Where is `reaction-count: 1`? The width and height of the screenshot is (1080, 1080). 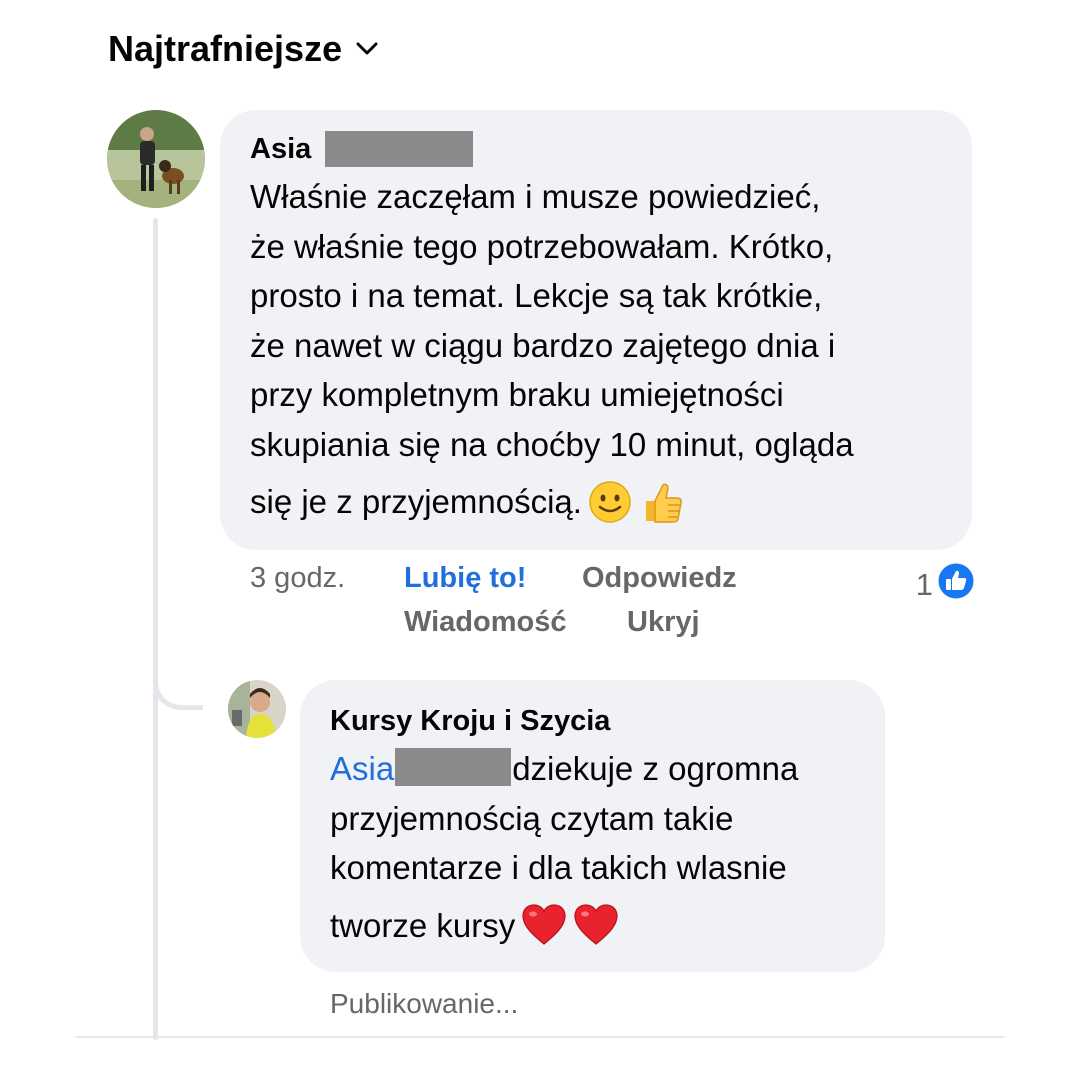 reaction-count: 1 is located at coordinates (945, 585).